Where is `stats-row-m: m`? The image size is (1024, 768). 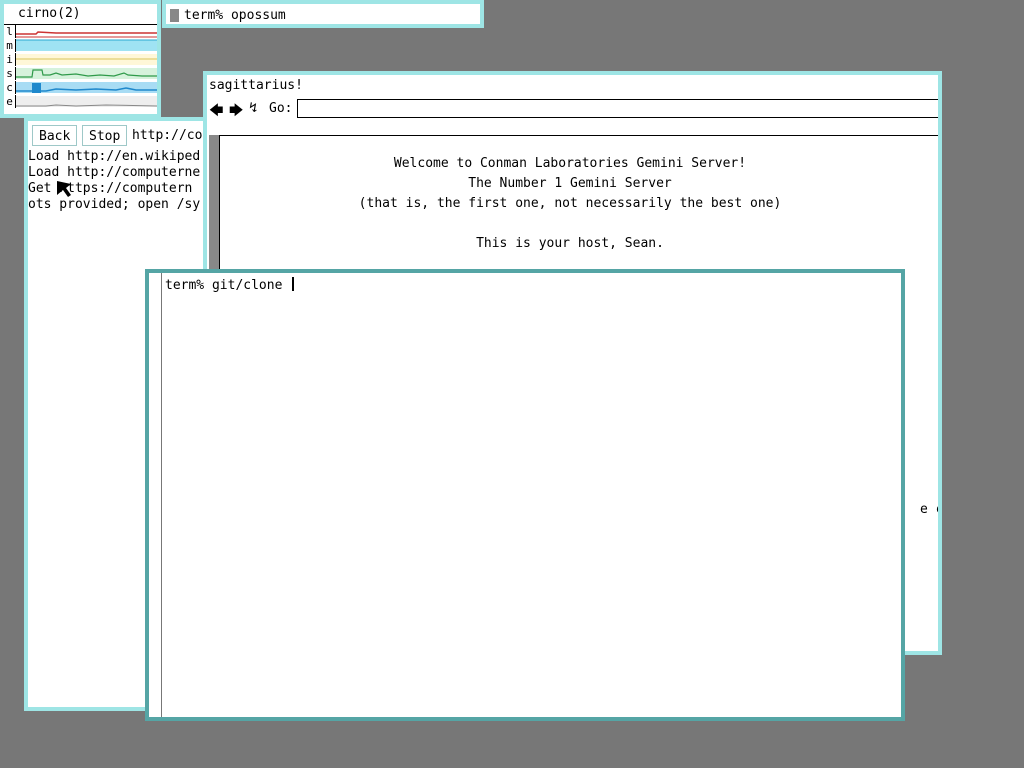 stats-row-m: m is located at coordinates (80, 46).